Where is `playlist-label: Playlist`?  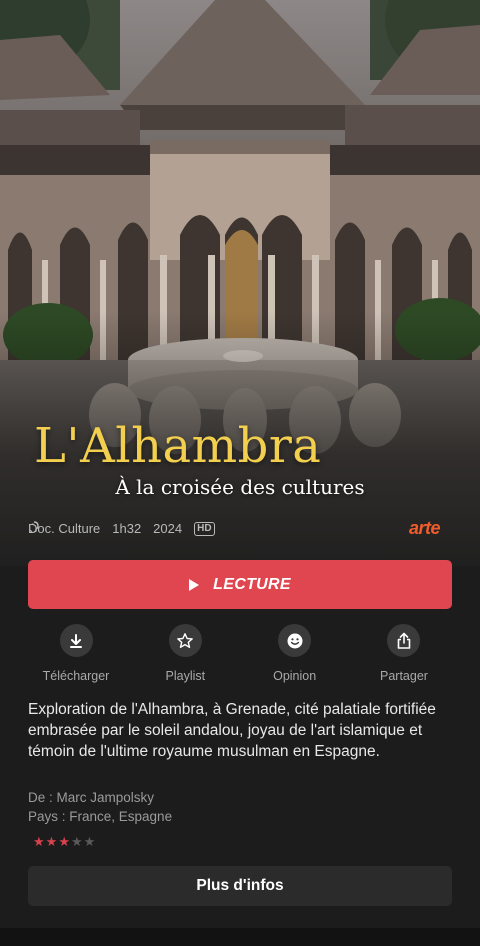
playlist-label: Playlist is located at coordinates (185, 676).